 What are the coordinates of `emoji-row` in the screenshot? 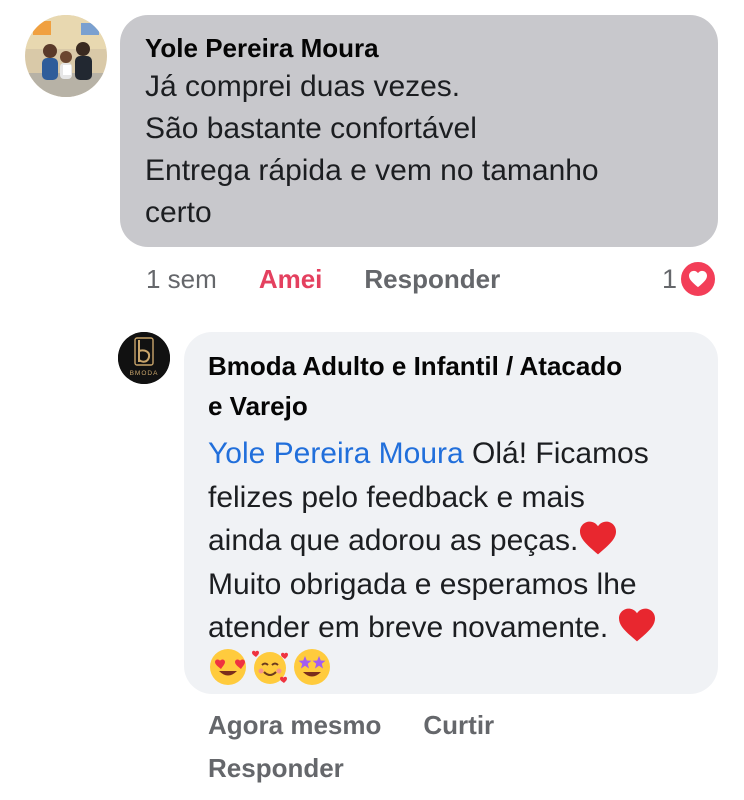 It's located at (451, 667).